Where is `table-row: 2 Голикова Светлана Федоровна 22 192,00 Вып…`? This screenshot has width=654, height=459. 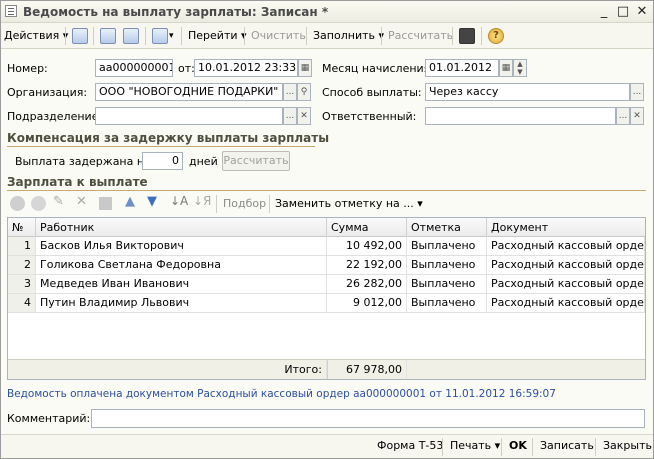 table-row: 2 Голикова Светлана Федоровна 22 192,00 Вып… is located at coordinates (326, 265).